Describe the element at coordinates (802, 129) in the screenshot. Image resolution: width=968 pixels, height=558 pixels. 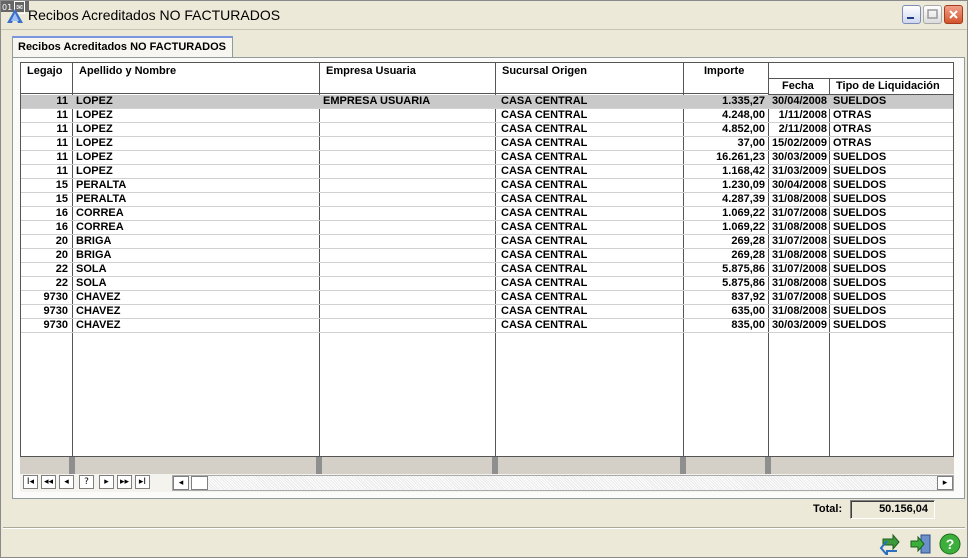
I see `cell-fecha: 2/11/2008` at that location.